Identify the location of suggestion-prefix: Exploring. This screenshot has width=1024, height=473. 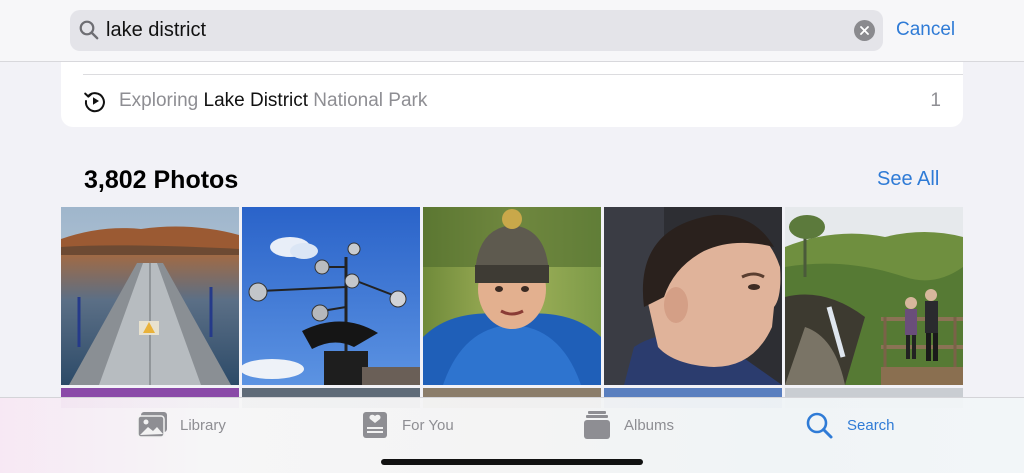
(161, 100).